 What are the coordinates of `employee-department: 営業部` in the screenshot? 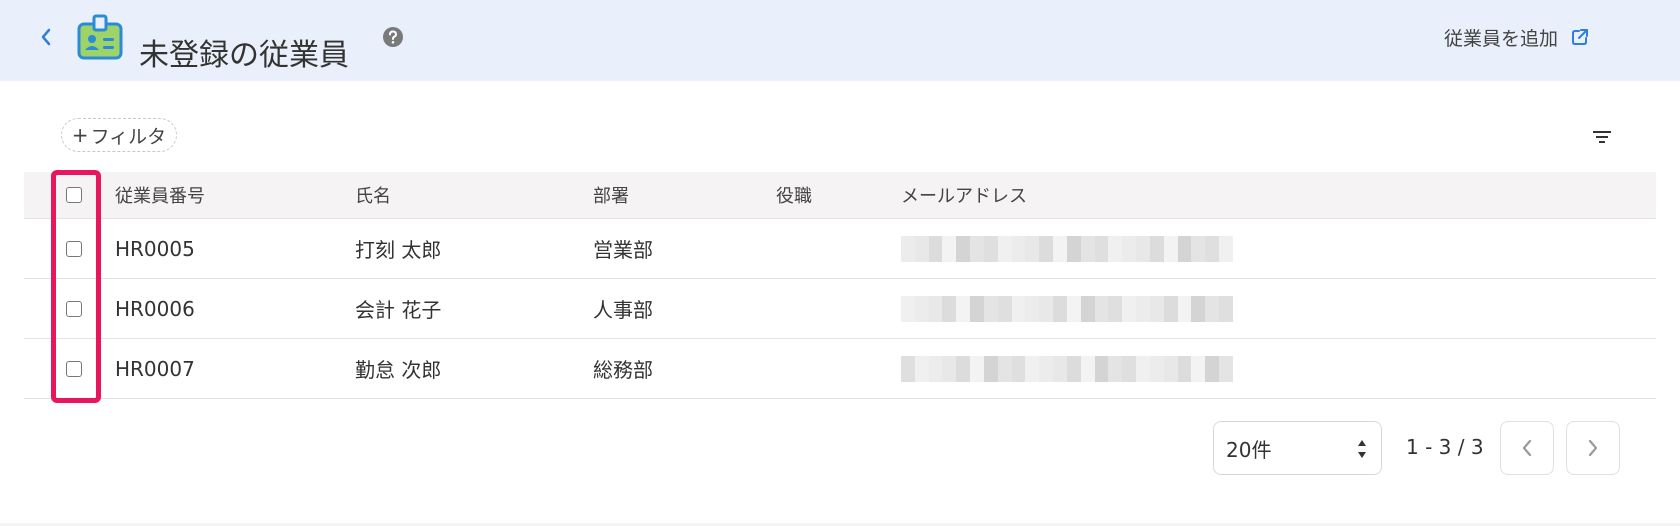 It's located at (623, 250).